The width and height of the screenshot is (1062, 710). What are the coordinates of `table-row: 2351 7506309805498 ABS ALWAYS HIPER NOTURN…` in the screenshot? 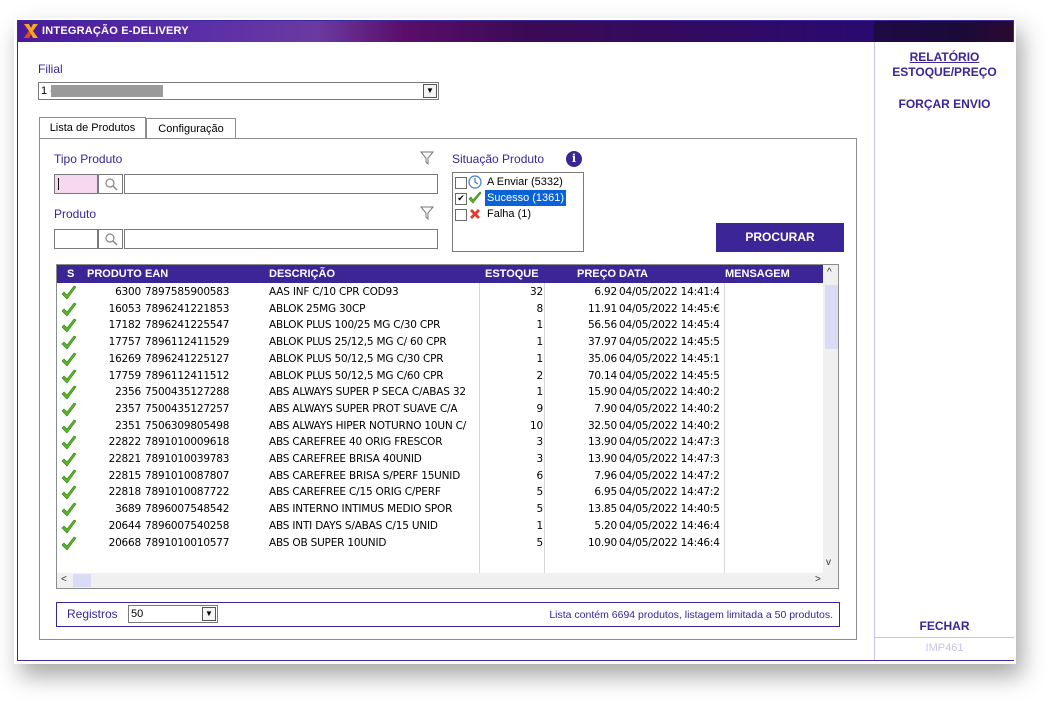 It's located at (440, 427).